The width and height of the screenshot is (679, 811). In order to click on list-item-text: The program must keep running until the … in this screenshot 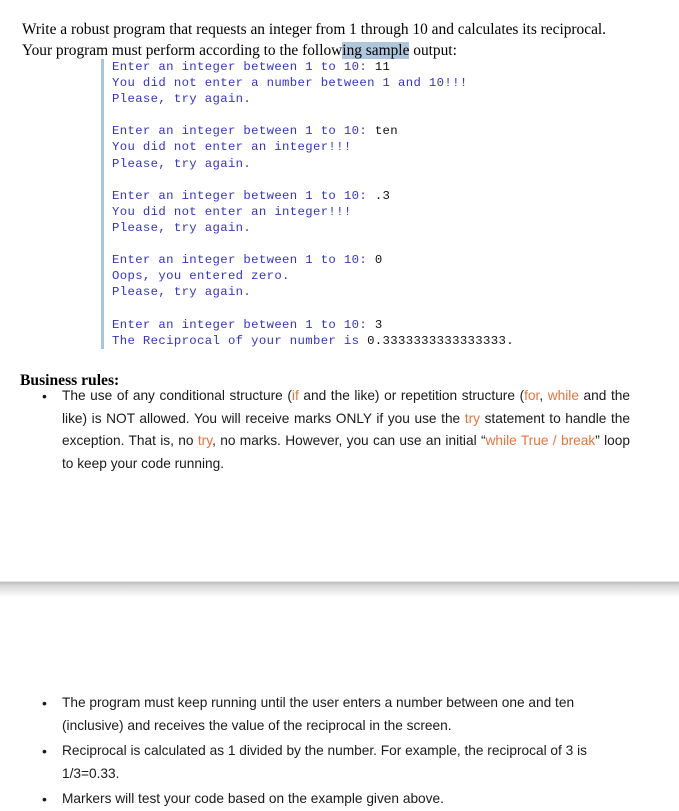, I will do `click(346, 714)`.